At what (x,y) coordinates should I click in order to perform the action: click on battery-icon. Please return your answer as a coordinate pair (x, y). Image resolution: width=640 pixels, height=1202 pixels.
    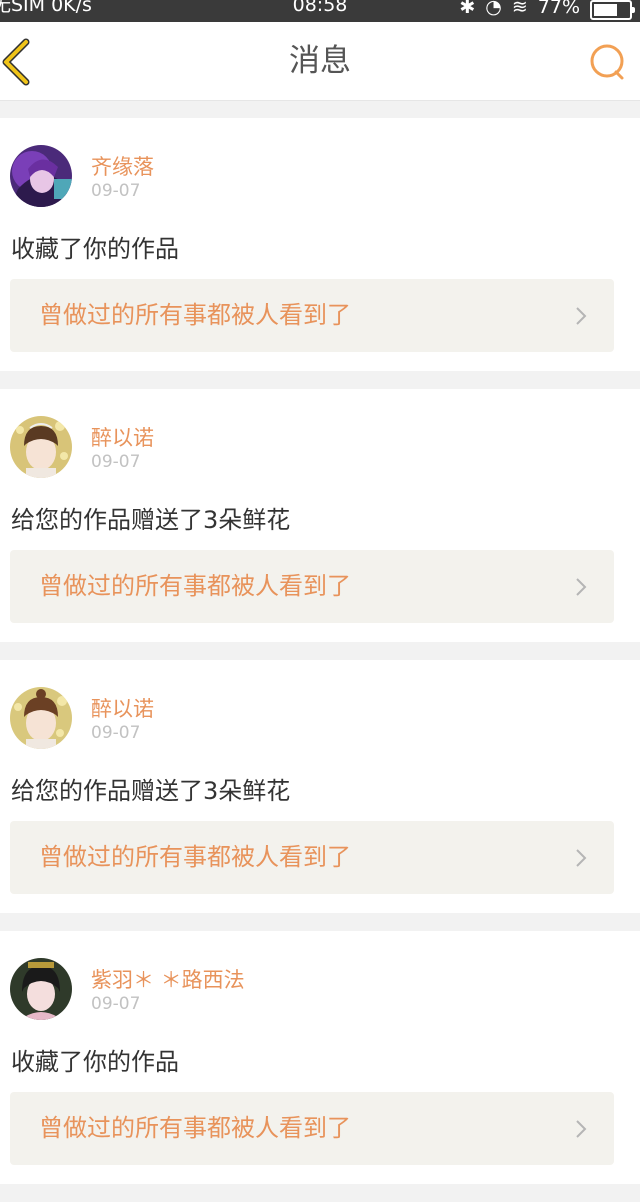
    Looking at the image, I should click on (612, 10).